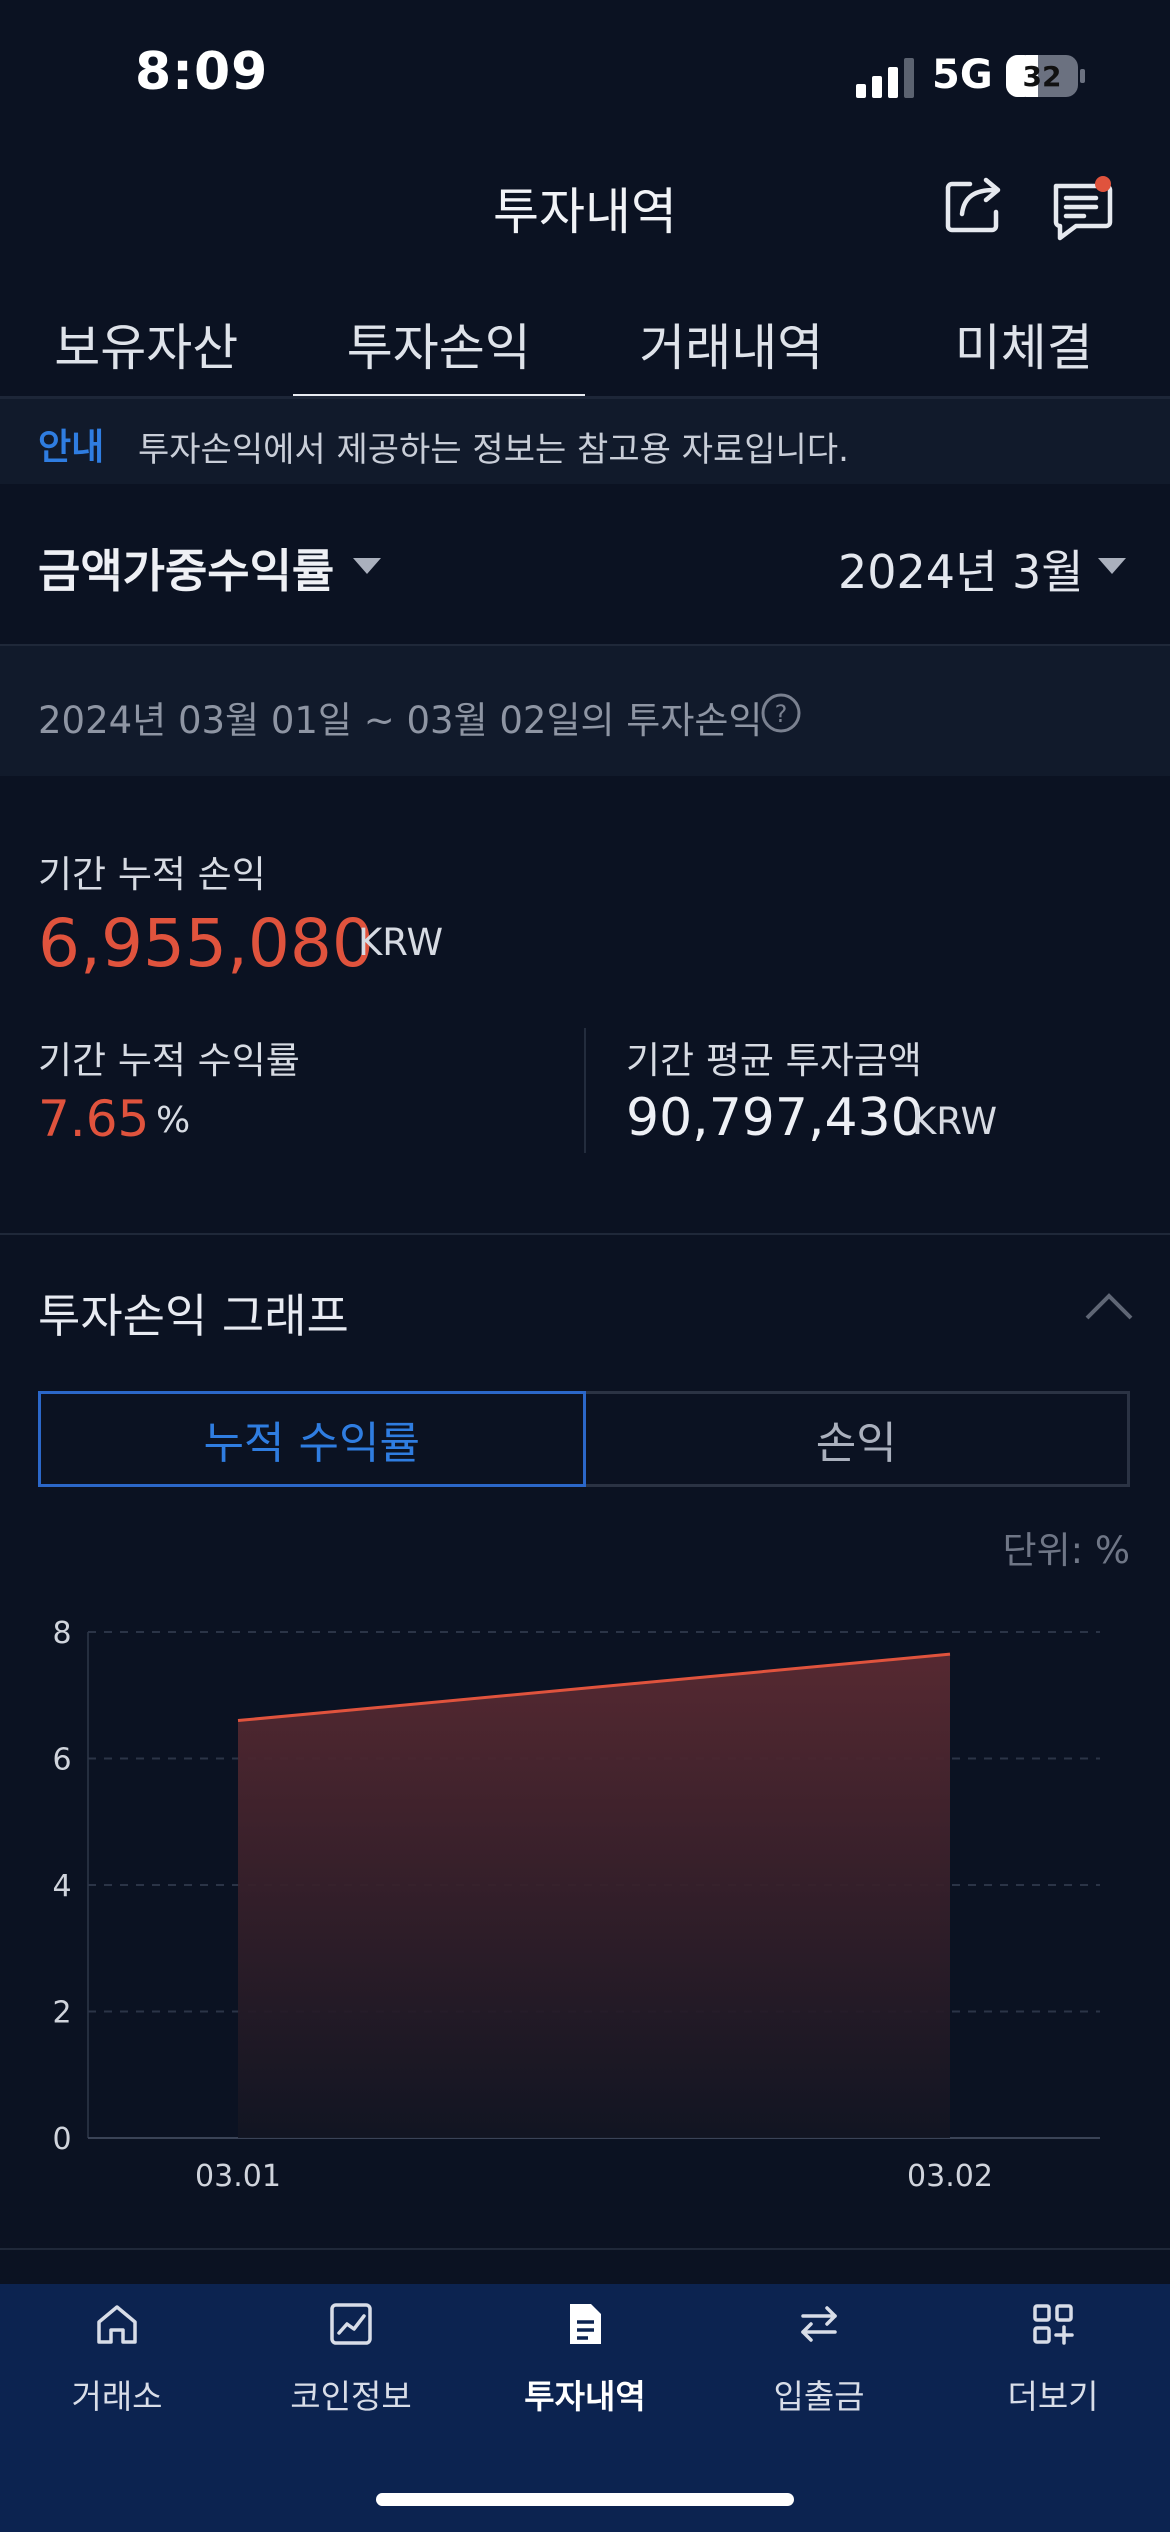 The height and width of the screenshot is (2532, 1170). I want to click on nav-label: 코인정보, so click(351, 2396).